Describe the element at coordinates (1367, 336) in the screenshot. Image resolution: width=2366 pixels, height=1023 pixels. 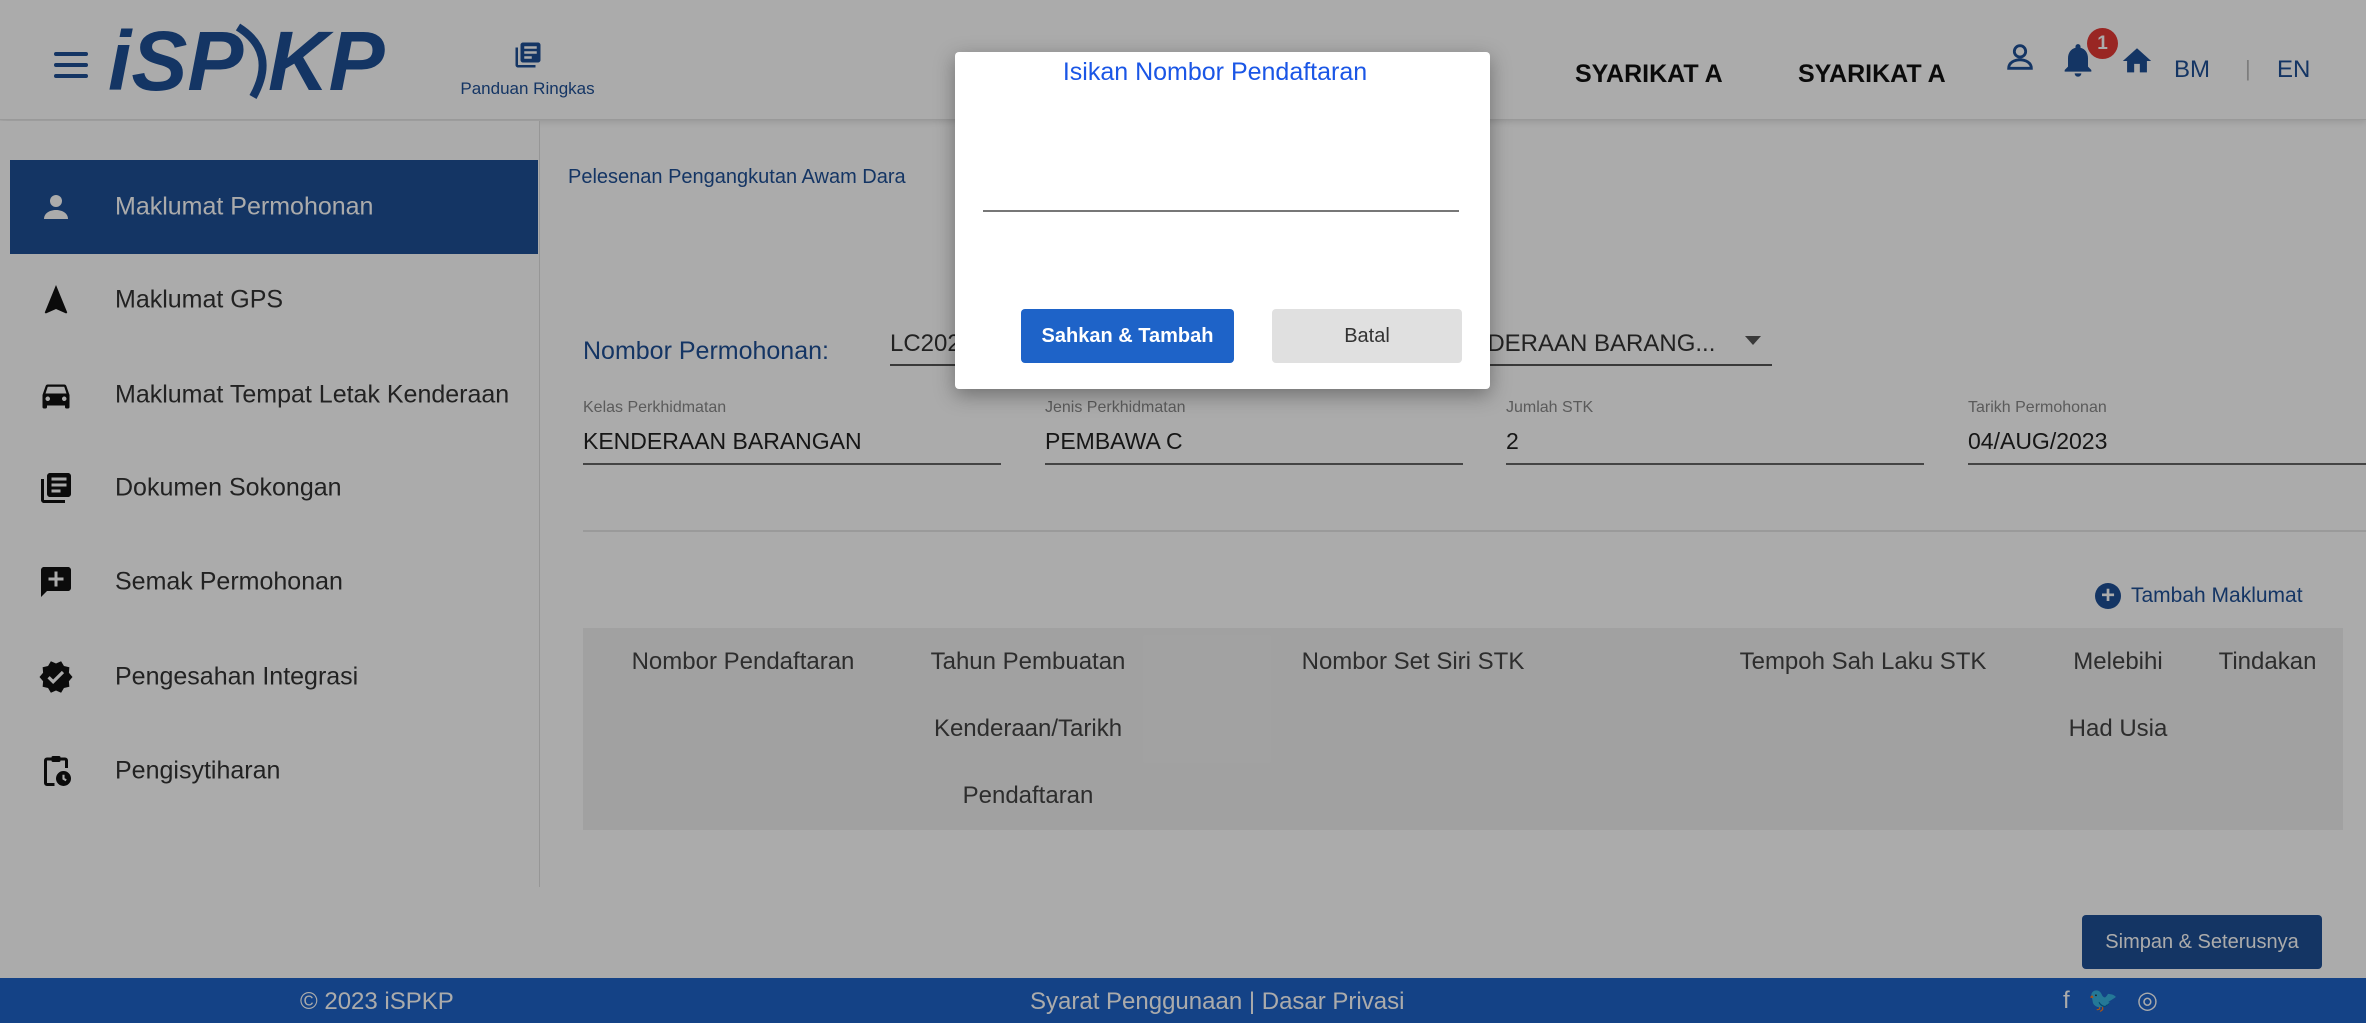
I see `cancel-button: Batal` at that location.